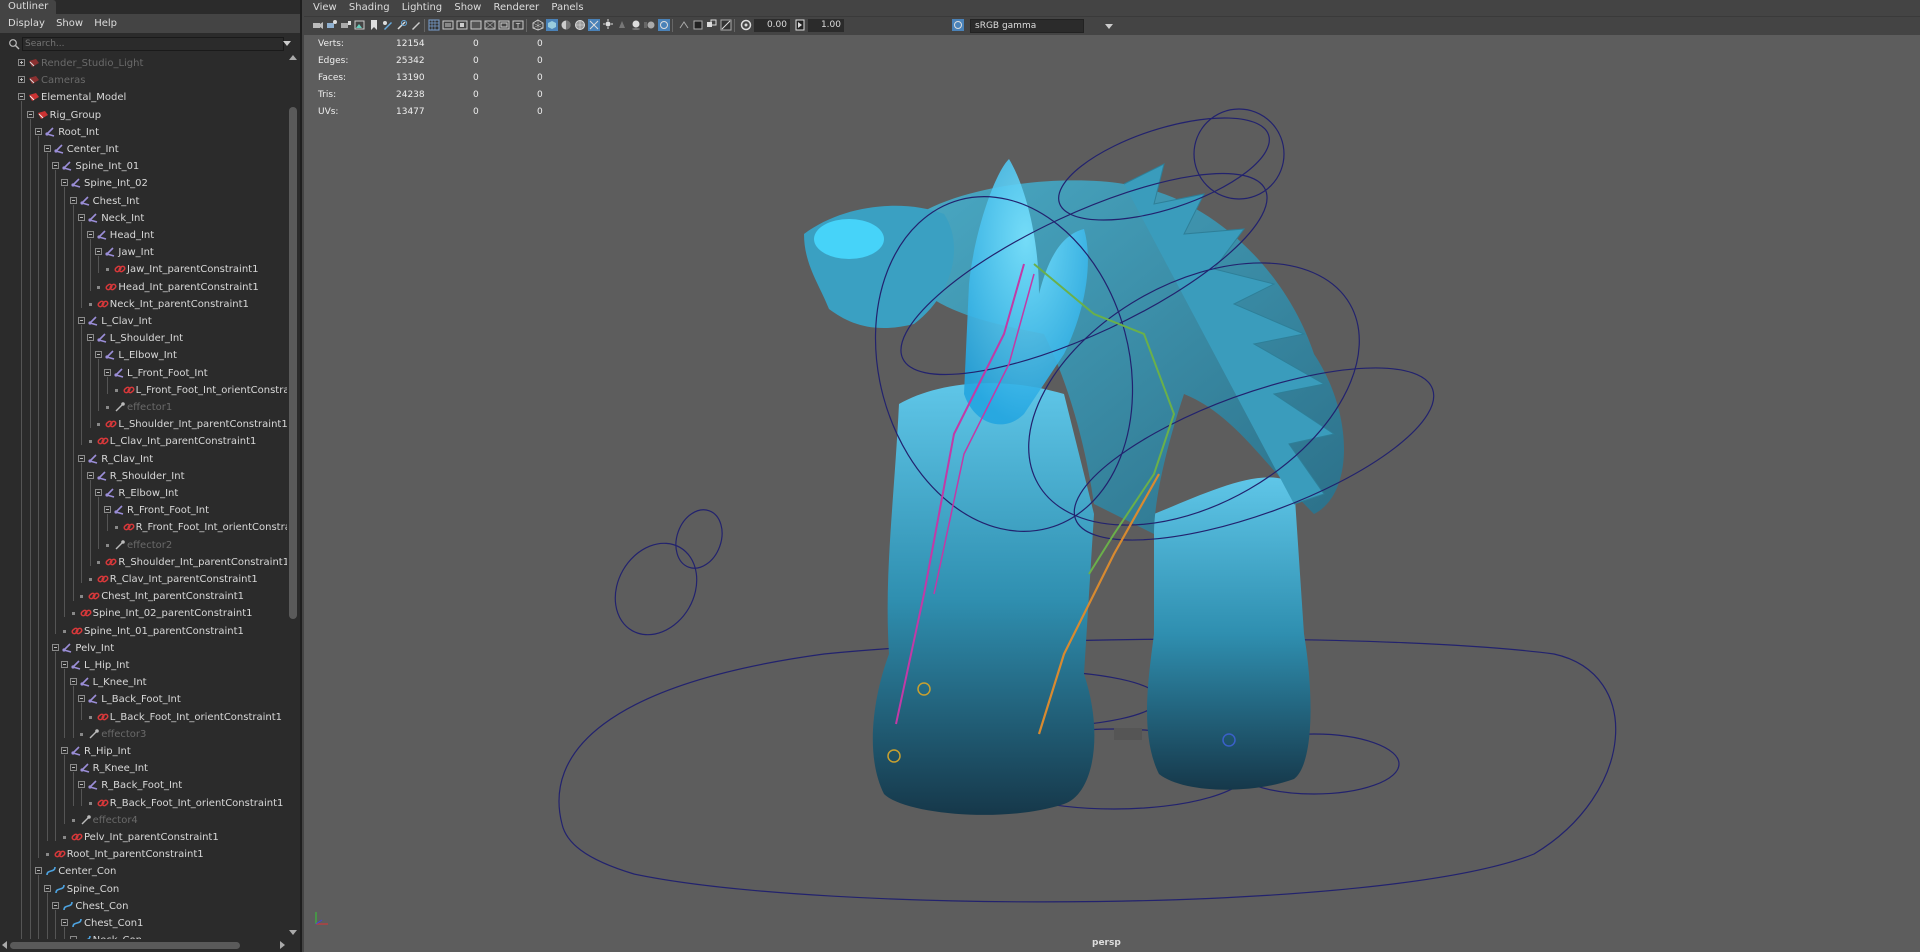  Describe the element at coordinates (504, 25) in the screenshot. I see `safe-action-icon` at that location.